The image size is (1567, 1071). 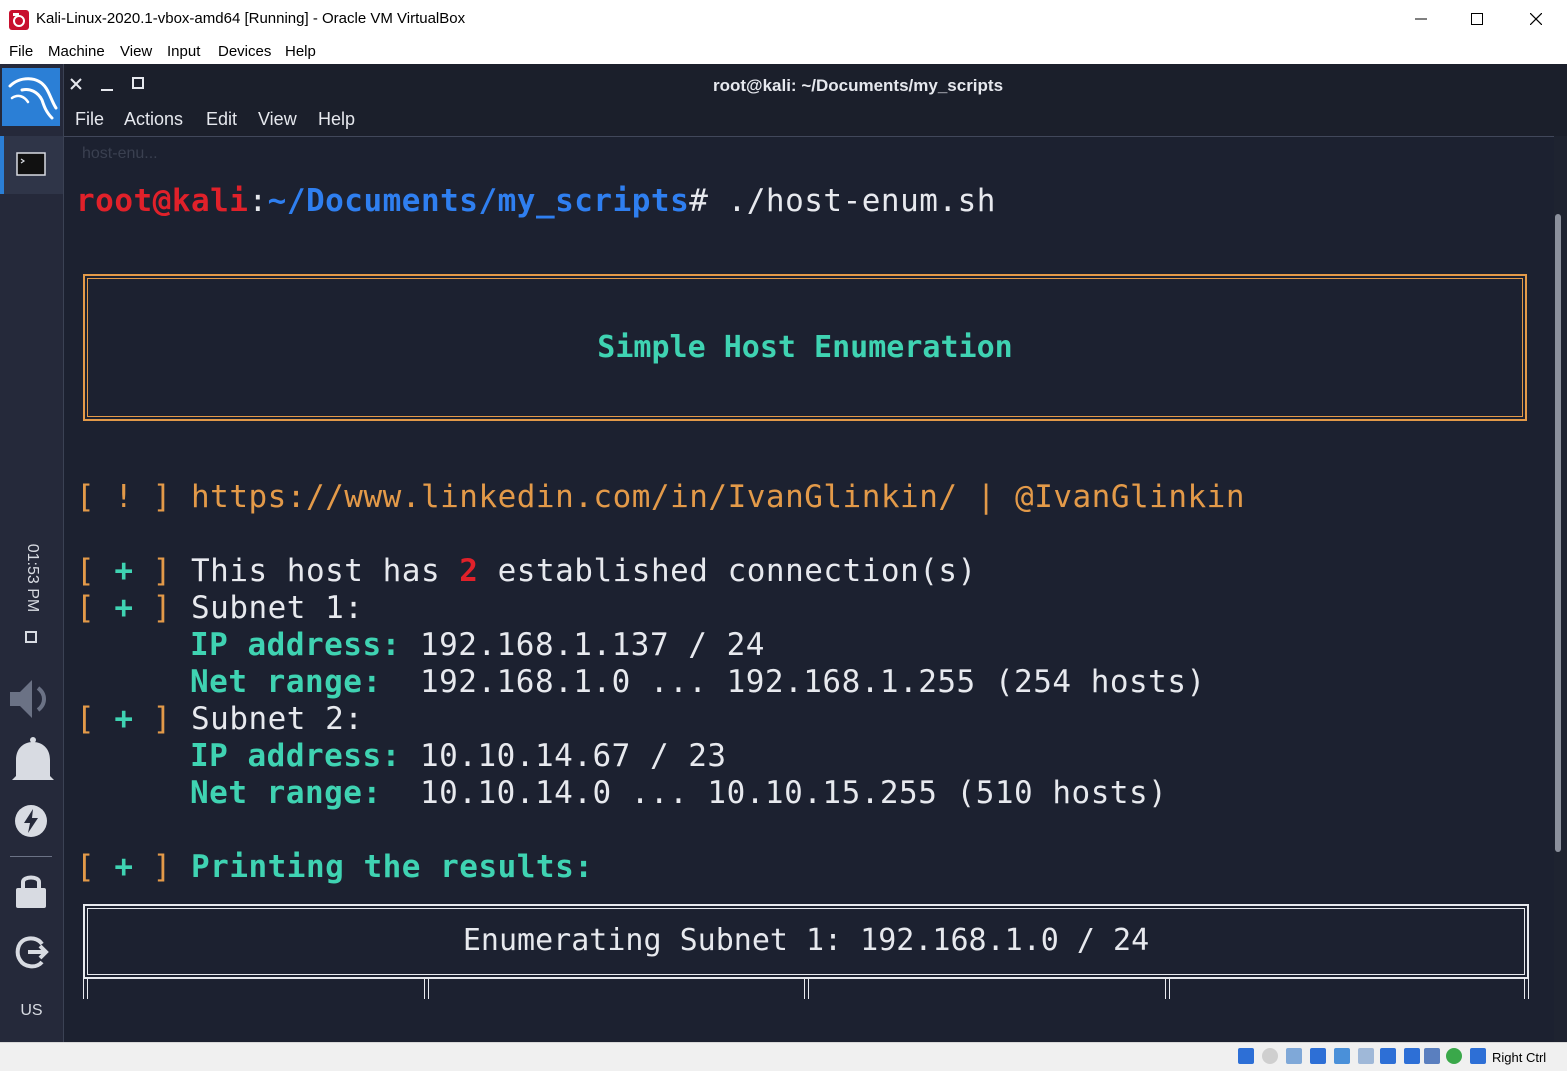 I want to click on subnet2-range-value: 10.10.14.0 ... 10.10.15.255 (510 hosts), so click(x=774, y=793).